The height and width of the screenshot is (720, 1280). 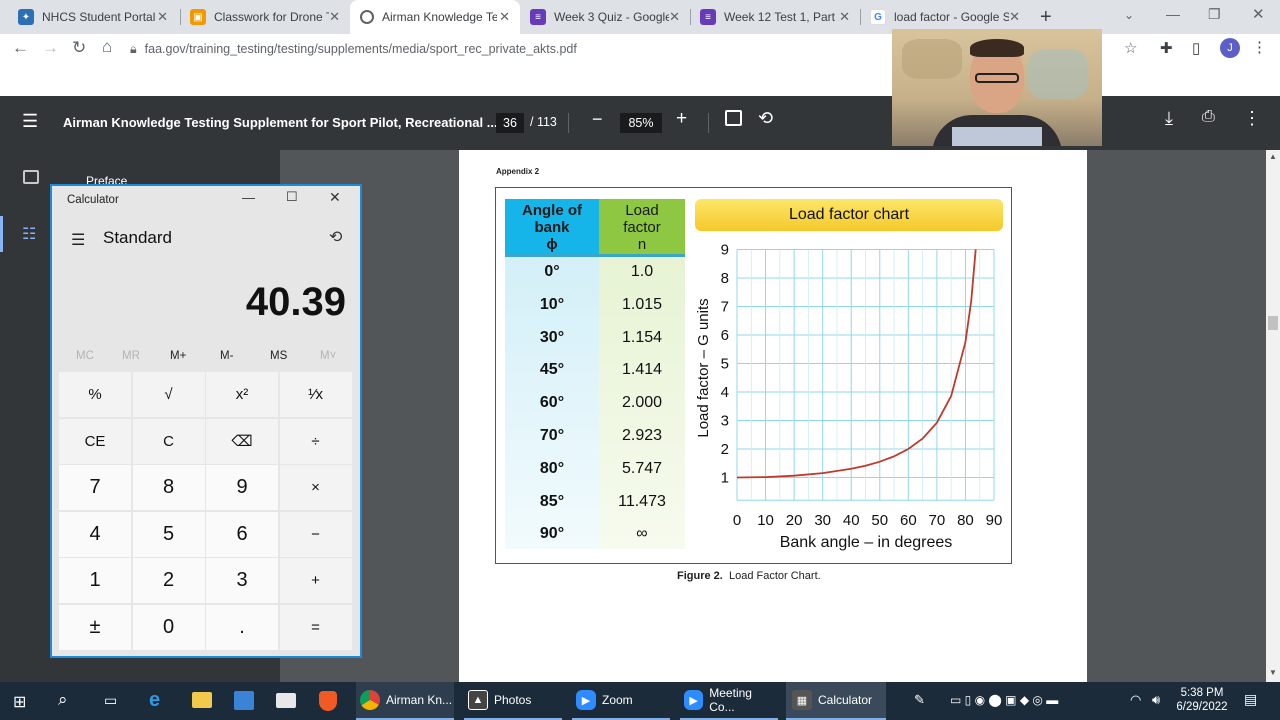 What do you see at coordinates (295, 302) in the screenshot?
I see `calculator-display: 40.39` at bounding box center [295, 302].